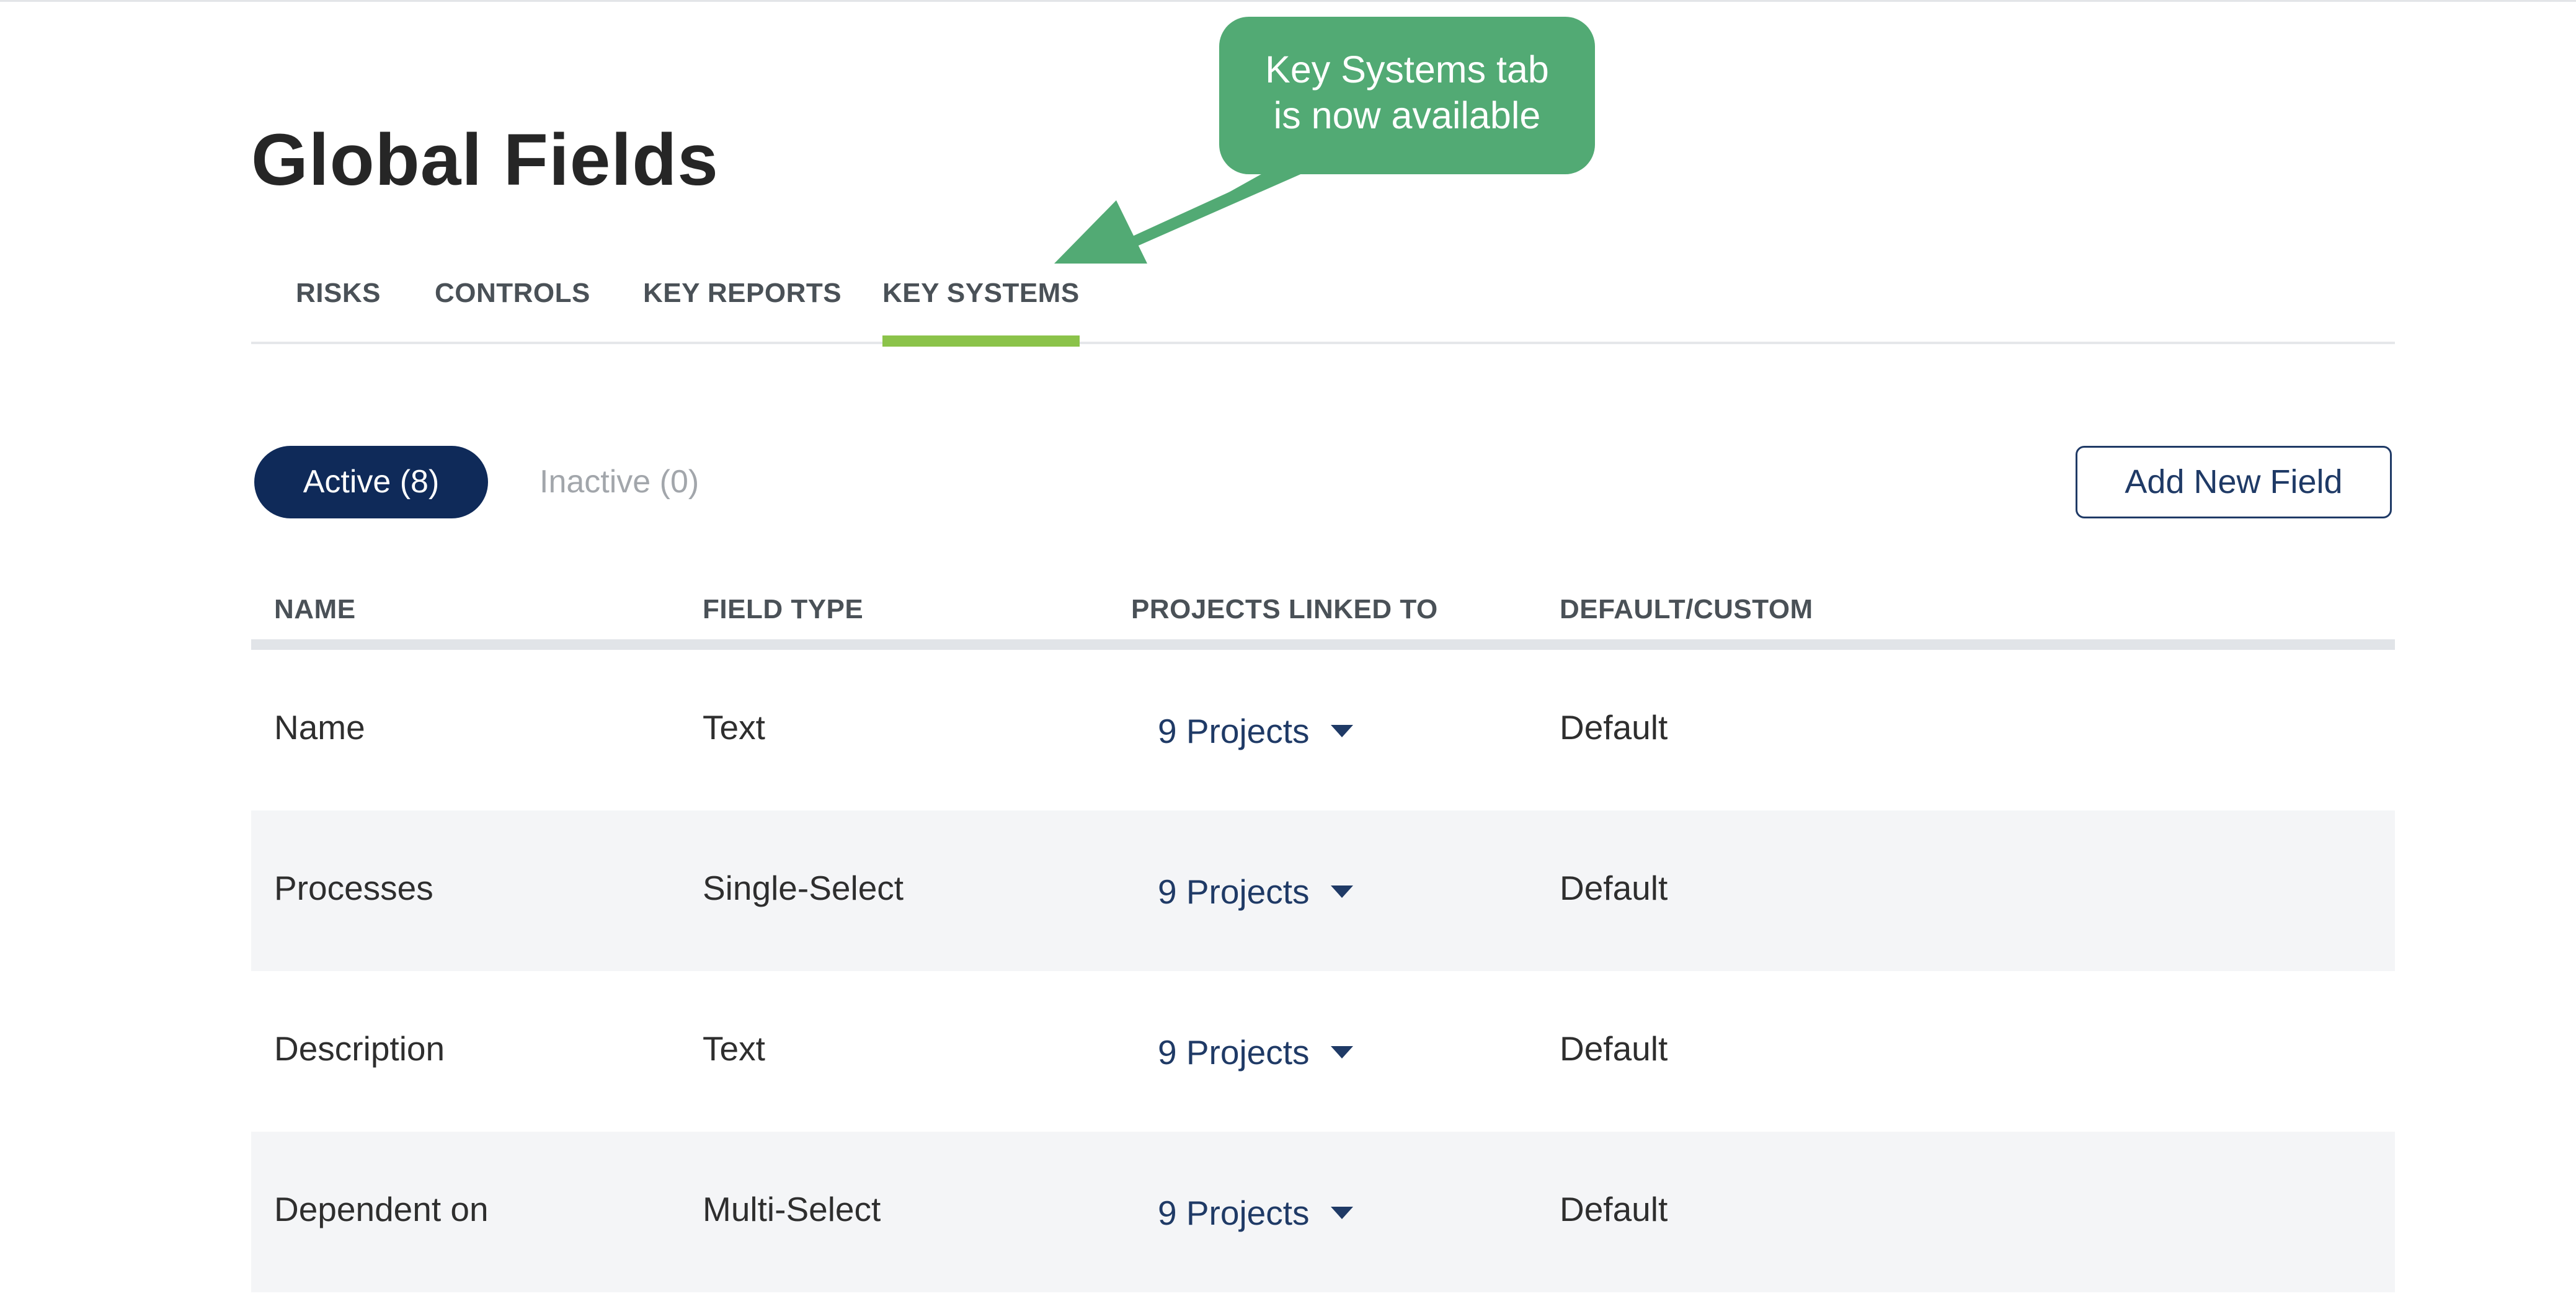 Image resolution: width=2576 pixels, height=1296 pixels. Describe the element at coordinates (803, 888) in the screenshot. I see `cell-field-type: Single-Select` at that location.